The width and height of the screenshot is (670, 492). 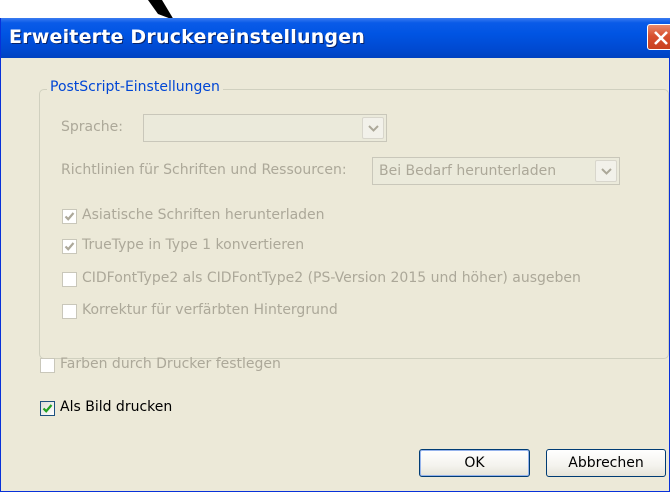 I want to click on truetype-konvertieren-label: TrueType in Type 1 konvertieren, so click(x=193, y=245).